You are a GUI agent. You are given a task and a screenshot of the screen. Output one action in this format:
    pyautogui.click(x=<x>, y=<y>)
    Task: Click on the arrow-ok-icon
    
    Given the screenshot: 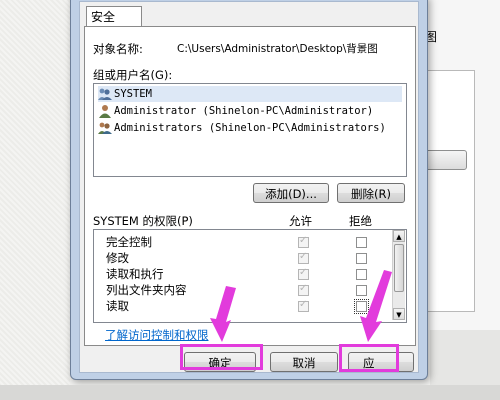 What is the action you would take?
    pyautogui.click(x=223, y=314)
    